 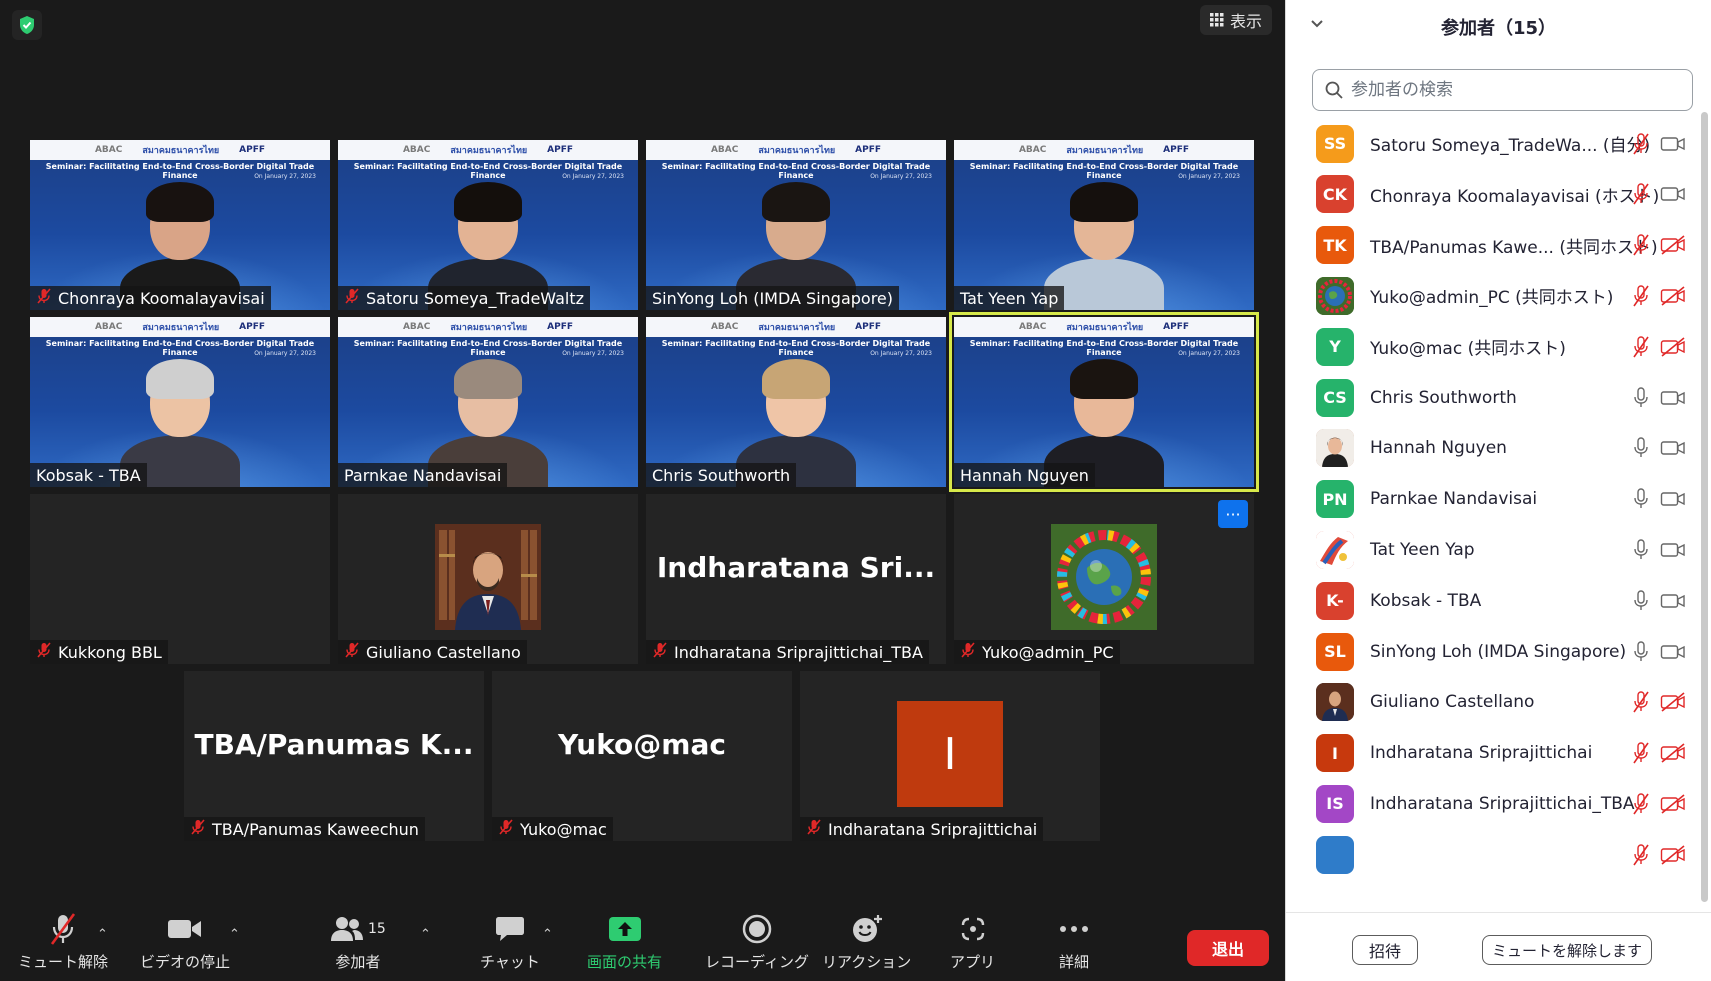 What do you see at coordinates (488, 579) in the screenshot?
I see `video-tile: Giuliano Castellano` at bounding box center [488, 579].